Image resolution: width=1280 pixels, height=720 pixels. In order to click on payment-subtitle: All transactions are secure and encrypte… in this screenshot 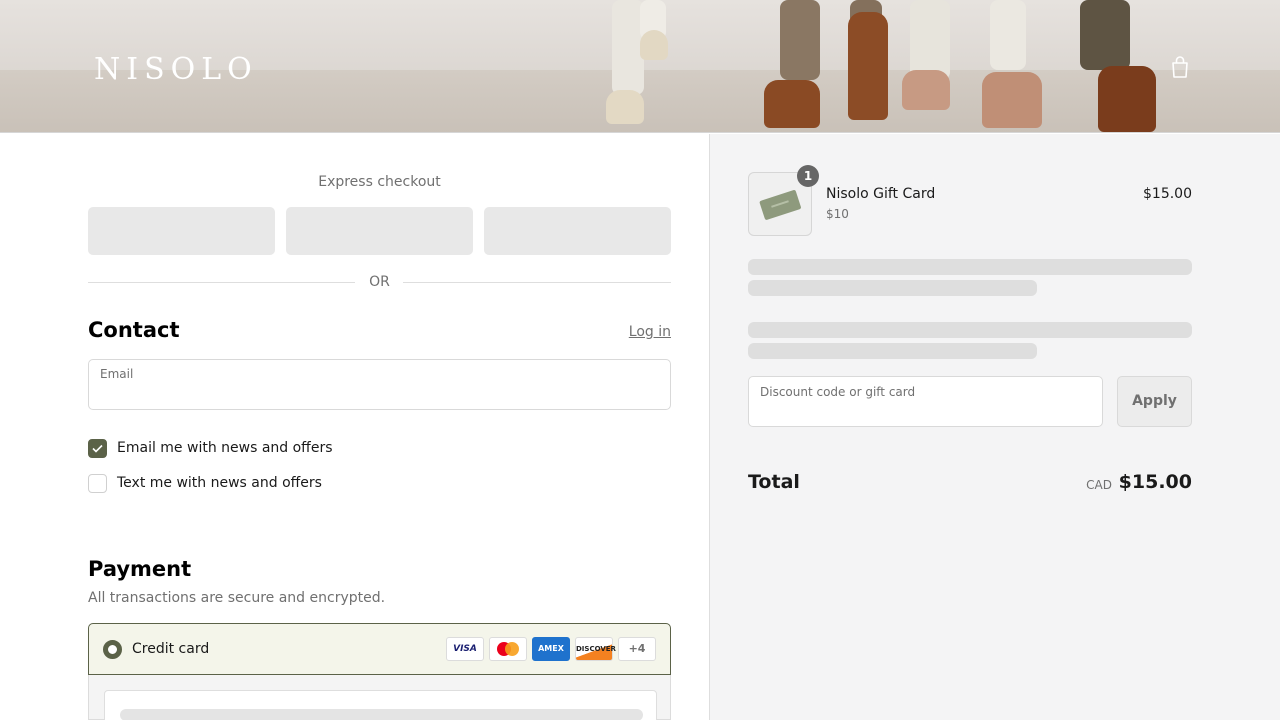, I will do `click(237, 598)`.